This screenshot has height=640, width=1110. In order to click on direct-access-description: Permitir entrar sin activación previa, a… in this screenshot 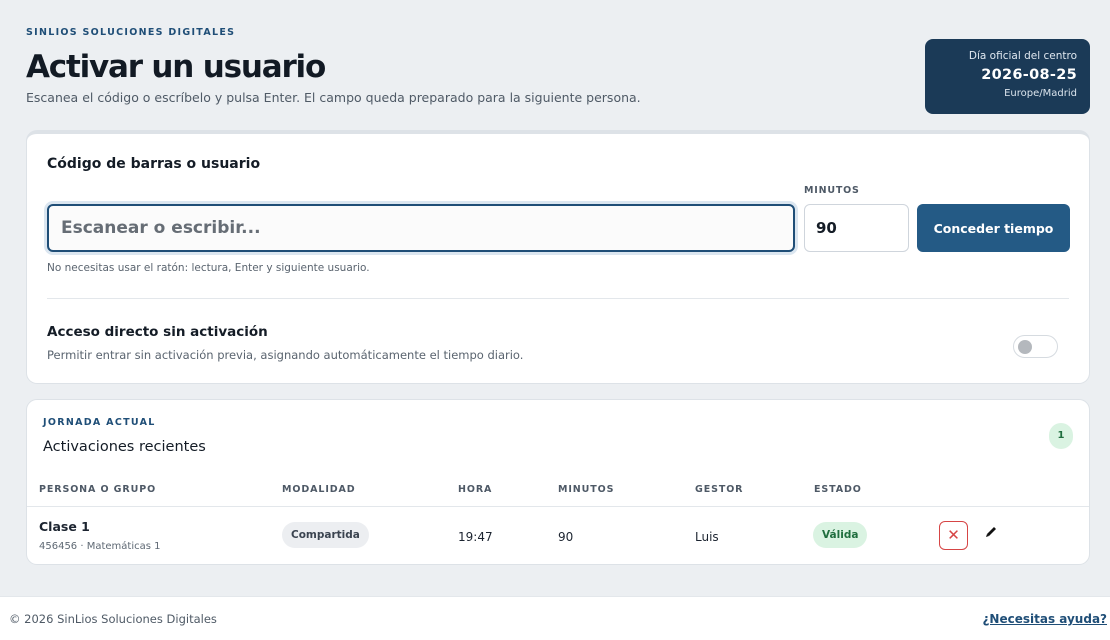, I will do `click(285, 355)`.